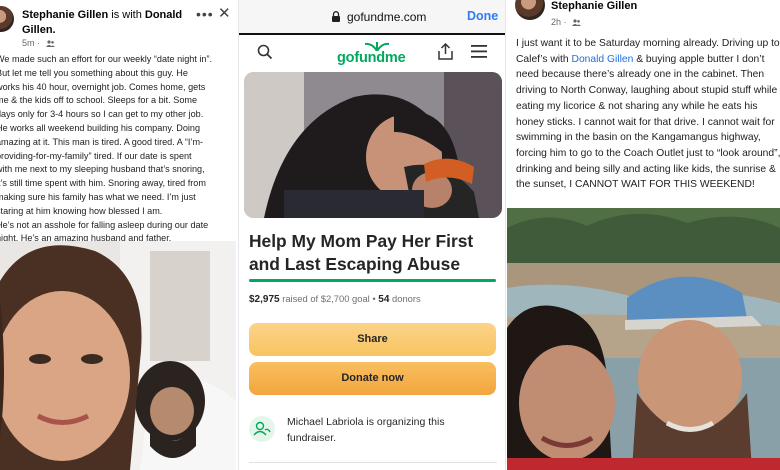 This screenshot has height=470, width=780. I want to click on organizer-person-icon, so click(262, 428).